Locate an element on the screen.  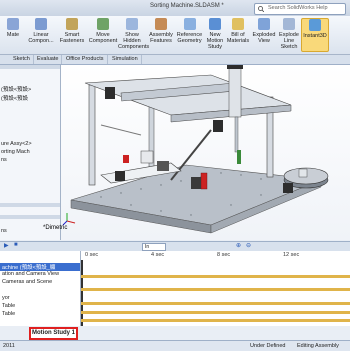
search-placeholder: Search SolidWorks Help is located at coordinates (298, 8).